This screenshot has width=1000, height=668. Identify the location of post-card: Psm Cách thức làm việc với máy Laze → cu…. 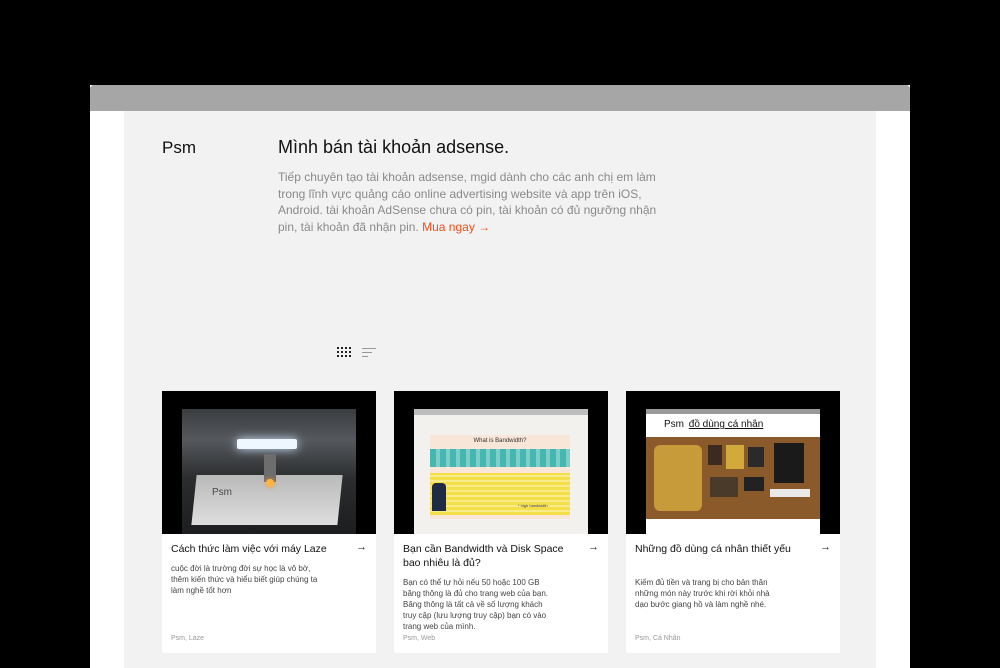
(269, 522).